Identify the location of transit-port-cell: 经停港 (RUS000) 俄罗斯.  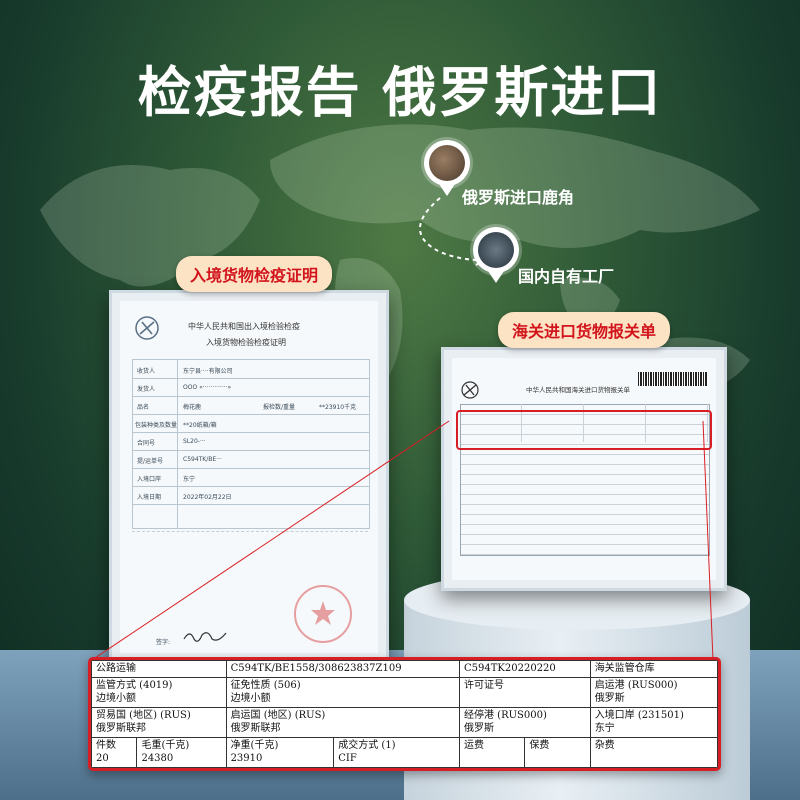
(525, 722).